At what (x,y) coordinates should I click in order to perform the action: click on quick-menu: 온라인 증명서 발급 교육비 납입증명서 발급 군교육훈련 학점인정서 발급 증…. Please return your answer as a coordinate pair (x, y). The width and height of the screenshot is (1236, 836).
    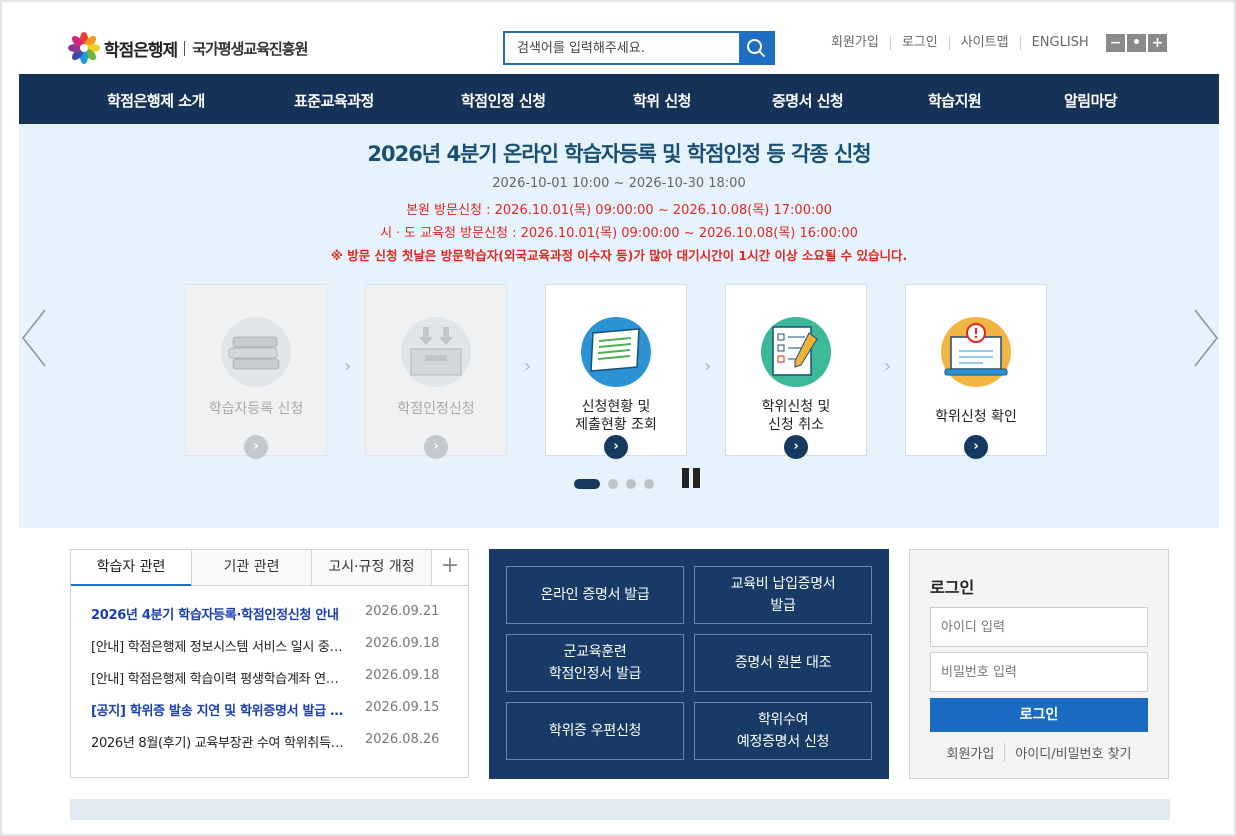
    Looking at the image, I should click on (689, 664).